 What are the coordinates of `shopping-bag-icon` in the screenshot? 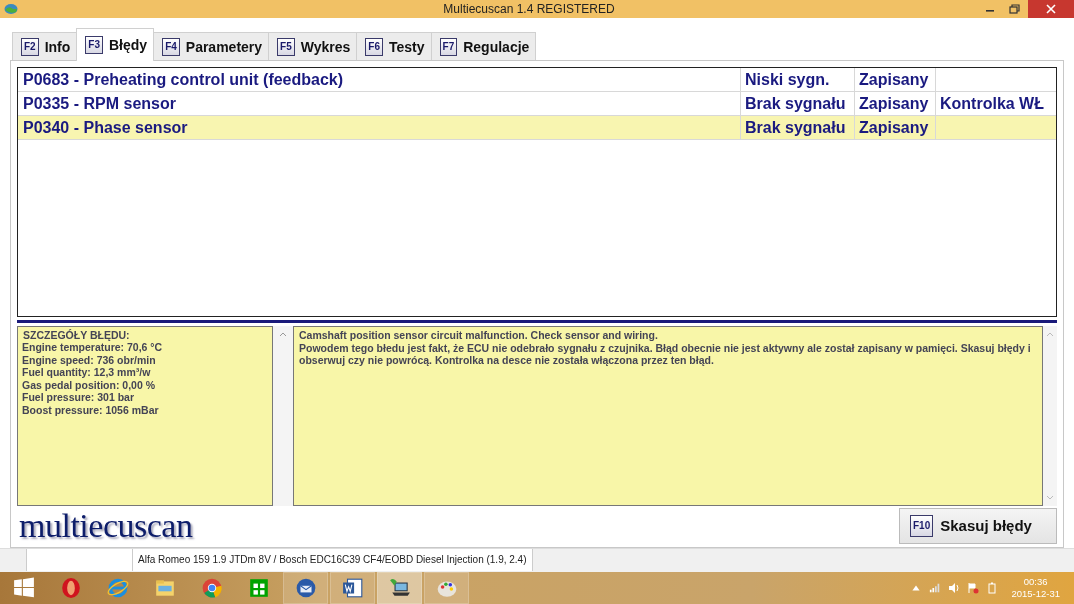 It's located at (258, 588).